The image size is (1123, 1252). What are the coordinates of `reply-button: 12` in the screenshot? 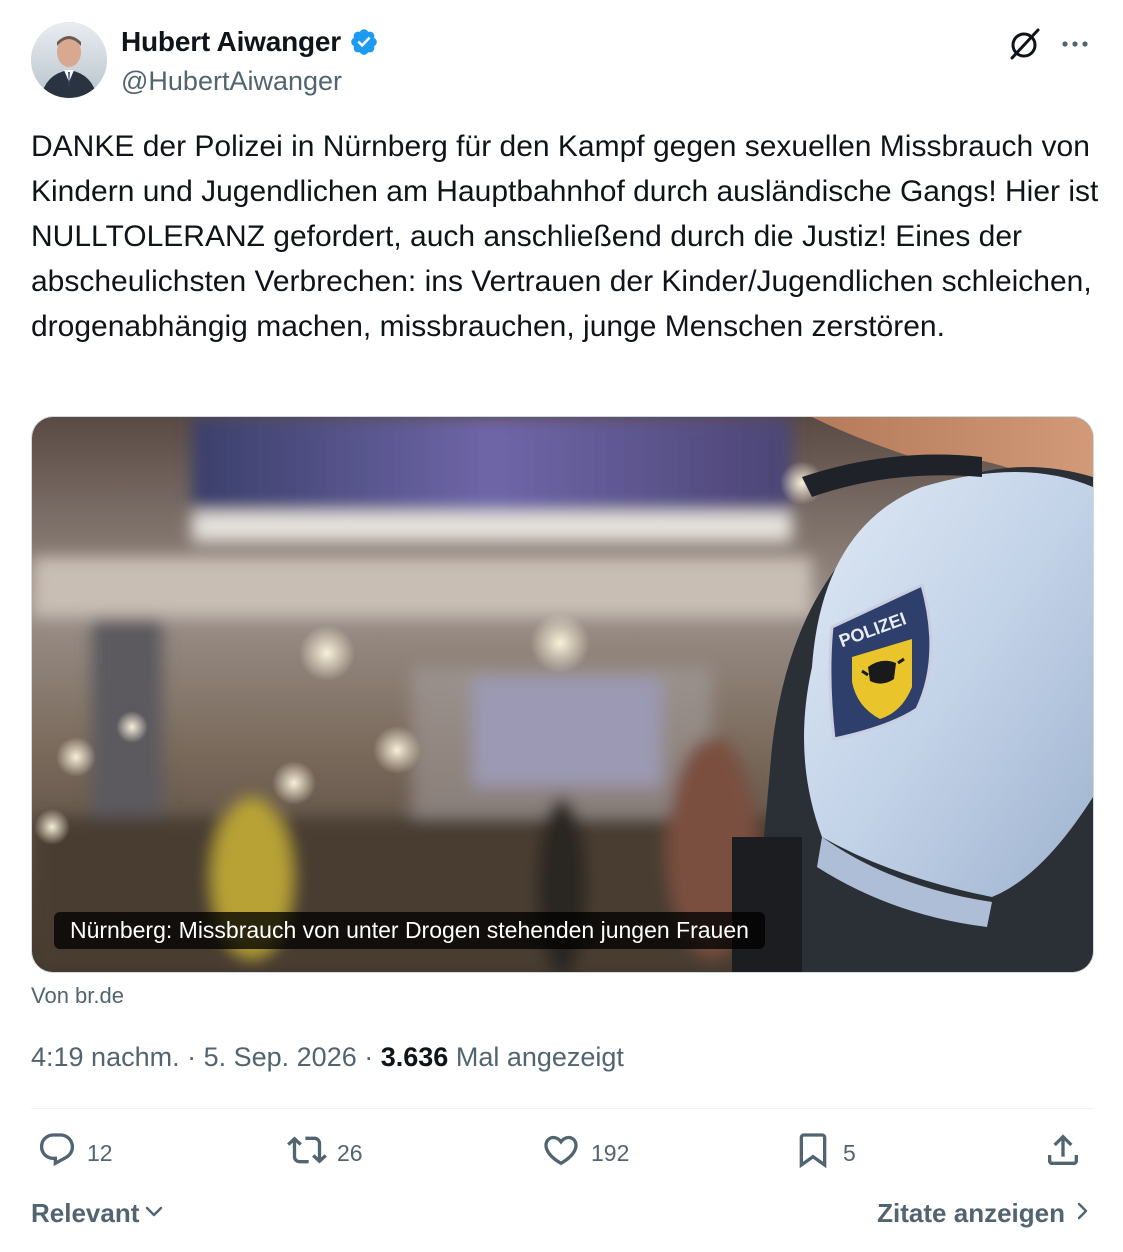 It's located at (75, 1153).